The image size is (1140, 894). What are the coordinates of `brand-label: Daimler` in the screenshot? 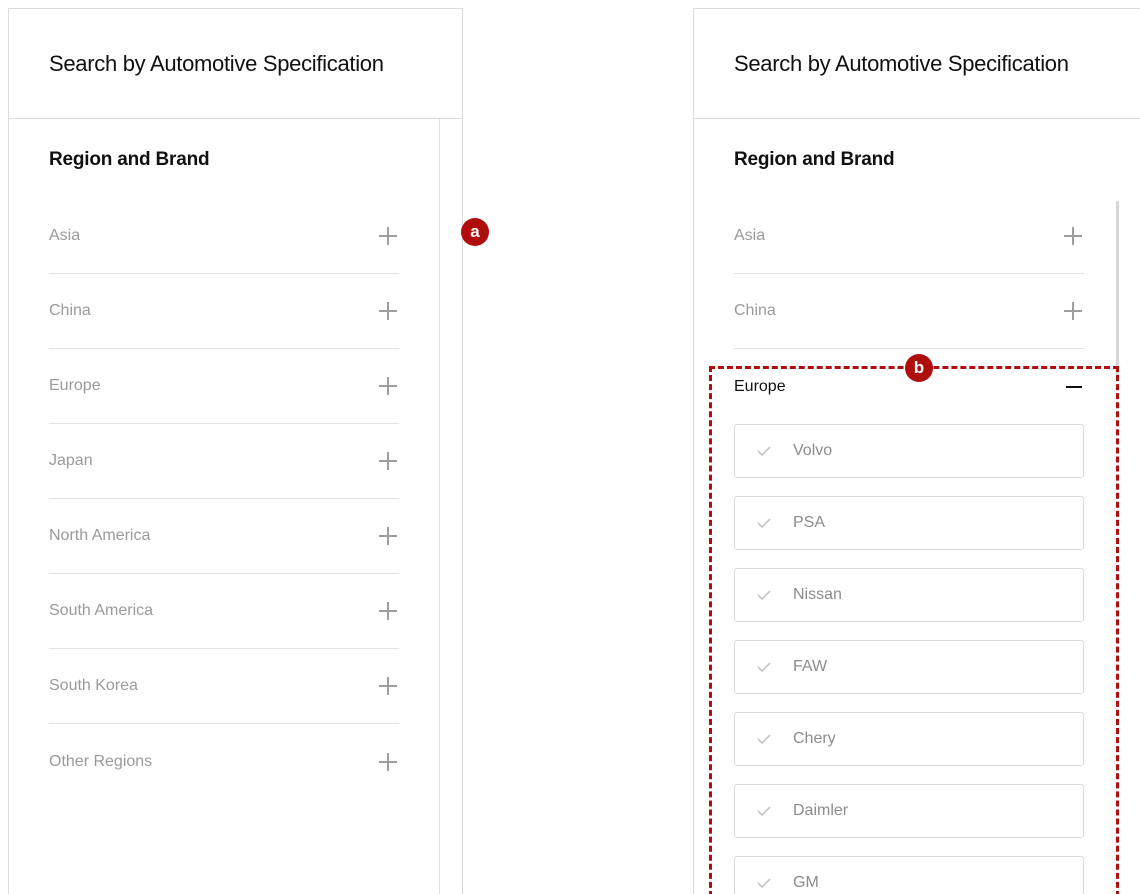 It's located at (821, 810).